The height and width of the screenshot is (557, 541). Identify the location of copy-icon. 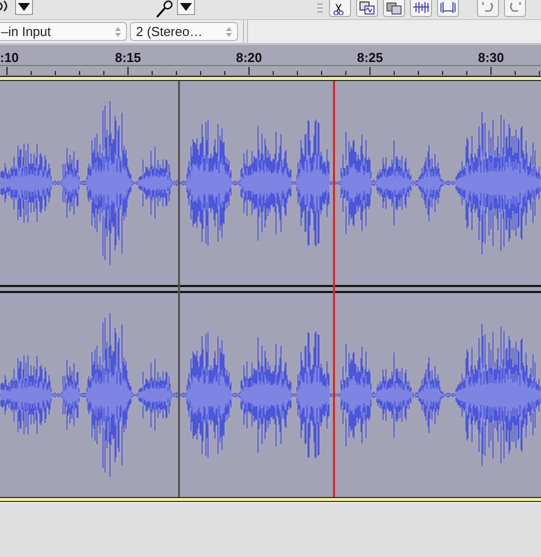
(367, 8).